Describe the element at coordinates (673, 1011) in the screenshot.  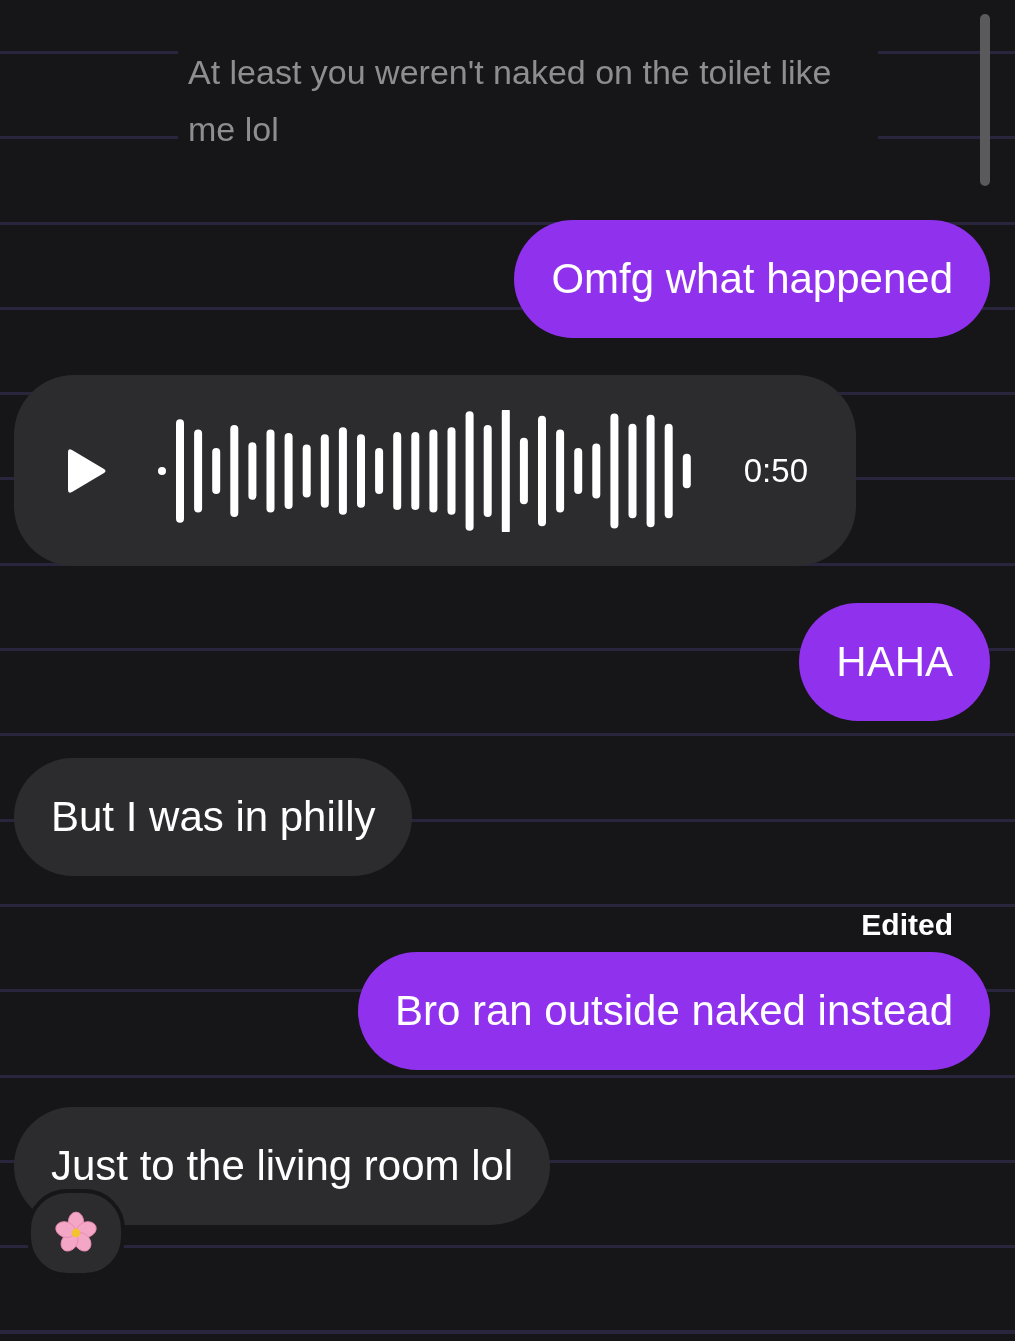
I see `sent-message-bubble: Bro ran outside naked instead` at that location.